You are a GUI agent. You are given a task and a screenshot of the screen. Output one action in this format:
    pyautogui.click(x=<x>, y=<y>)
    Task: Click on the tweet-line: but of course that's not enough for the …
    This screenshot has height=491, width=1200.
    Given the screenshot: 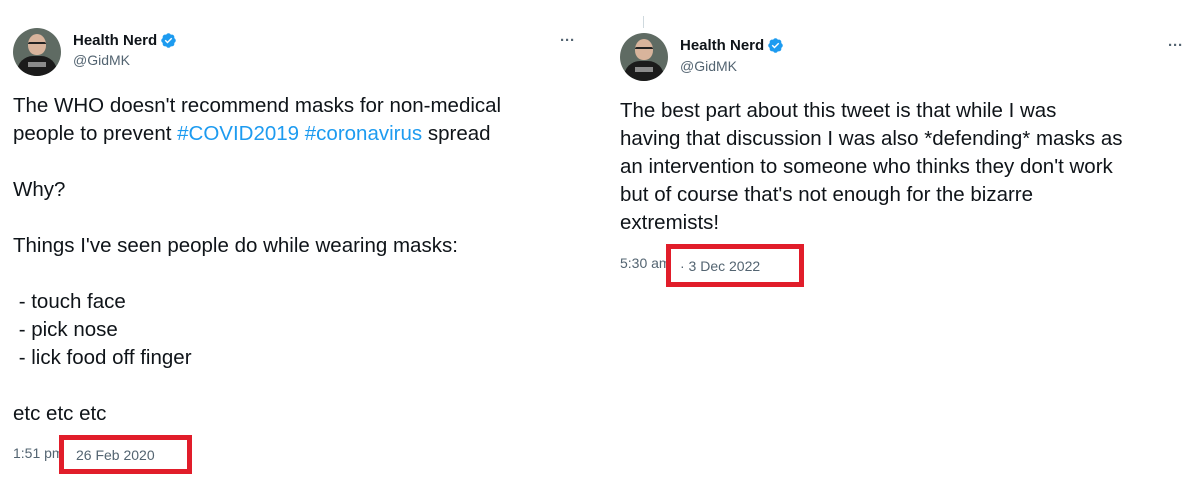 What is the action you would take?
    pyautogui.click(x=827, y=194)
    